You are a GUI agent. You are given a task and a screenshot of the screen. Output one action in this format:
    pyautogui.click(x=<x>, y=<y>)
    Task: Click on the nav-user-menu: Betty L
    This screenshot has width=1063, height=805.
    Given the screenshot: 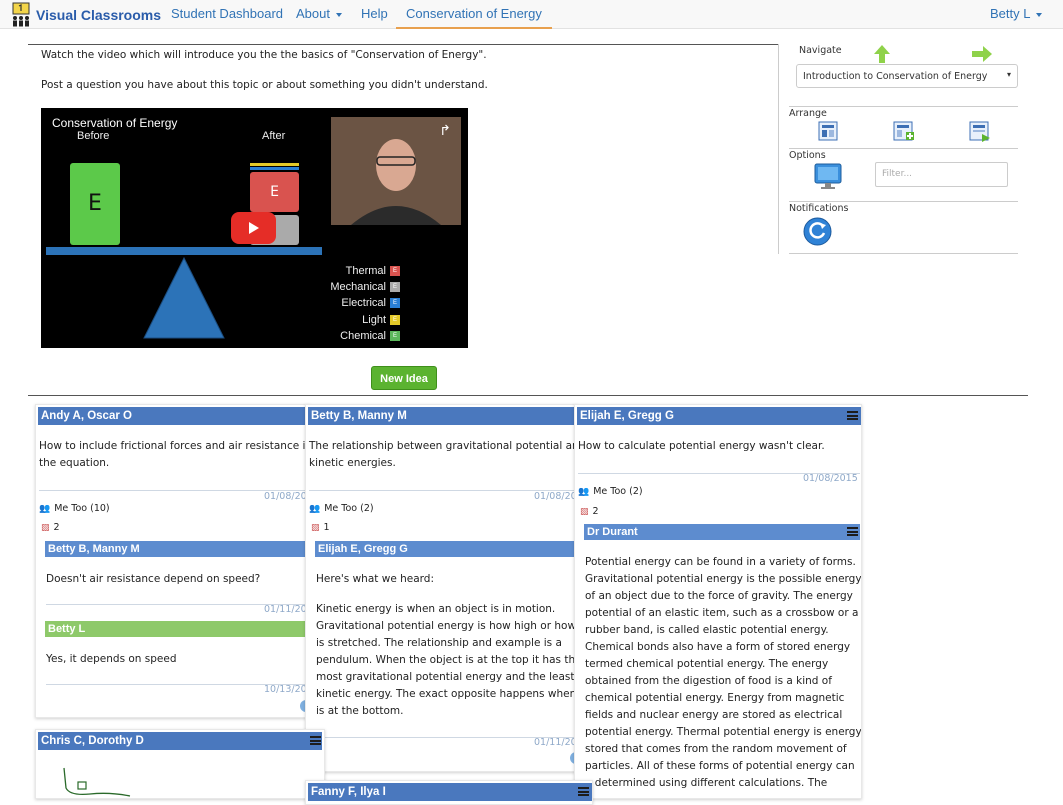 What is the action you would take?
    pyautogui.click(x=1016, y=14)
    